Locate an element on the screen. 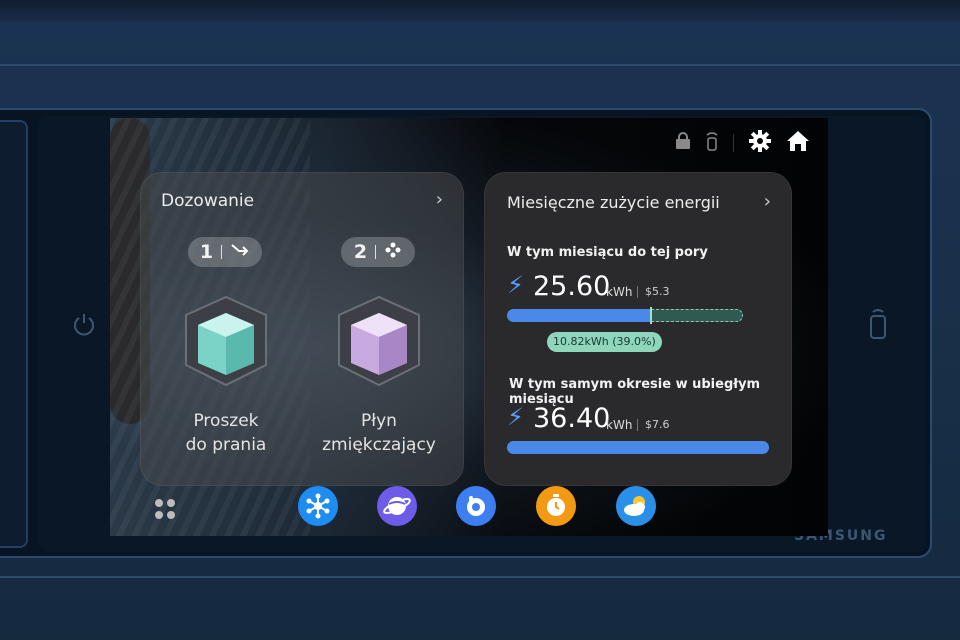 The image size is (960, 640). app-dock is located at coordinates (469, 508).